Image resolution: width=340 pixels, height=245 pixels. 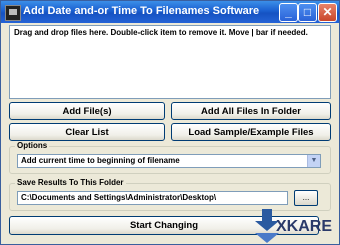 I want to click on minimize-button: _, so click(x=288, y=12).